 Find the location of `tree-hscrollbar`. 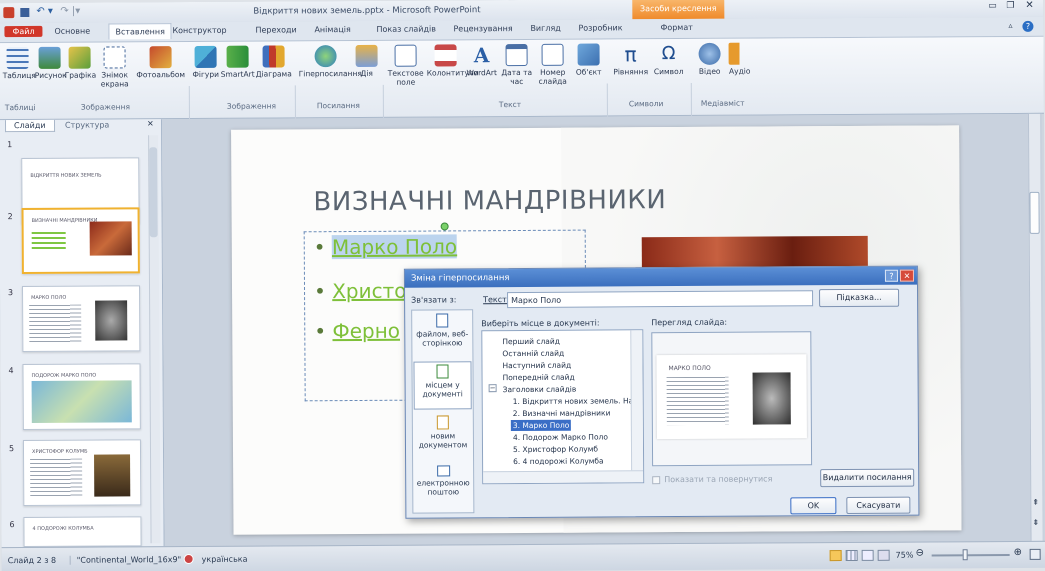

tree-hscrollbar is located at coordinates (563, 477).